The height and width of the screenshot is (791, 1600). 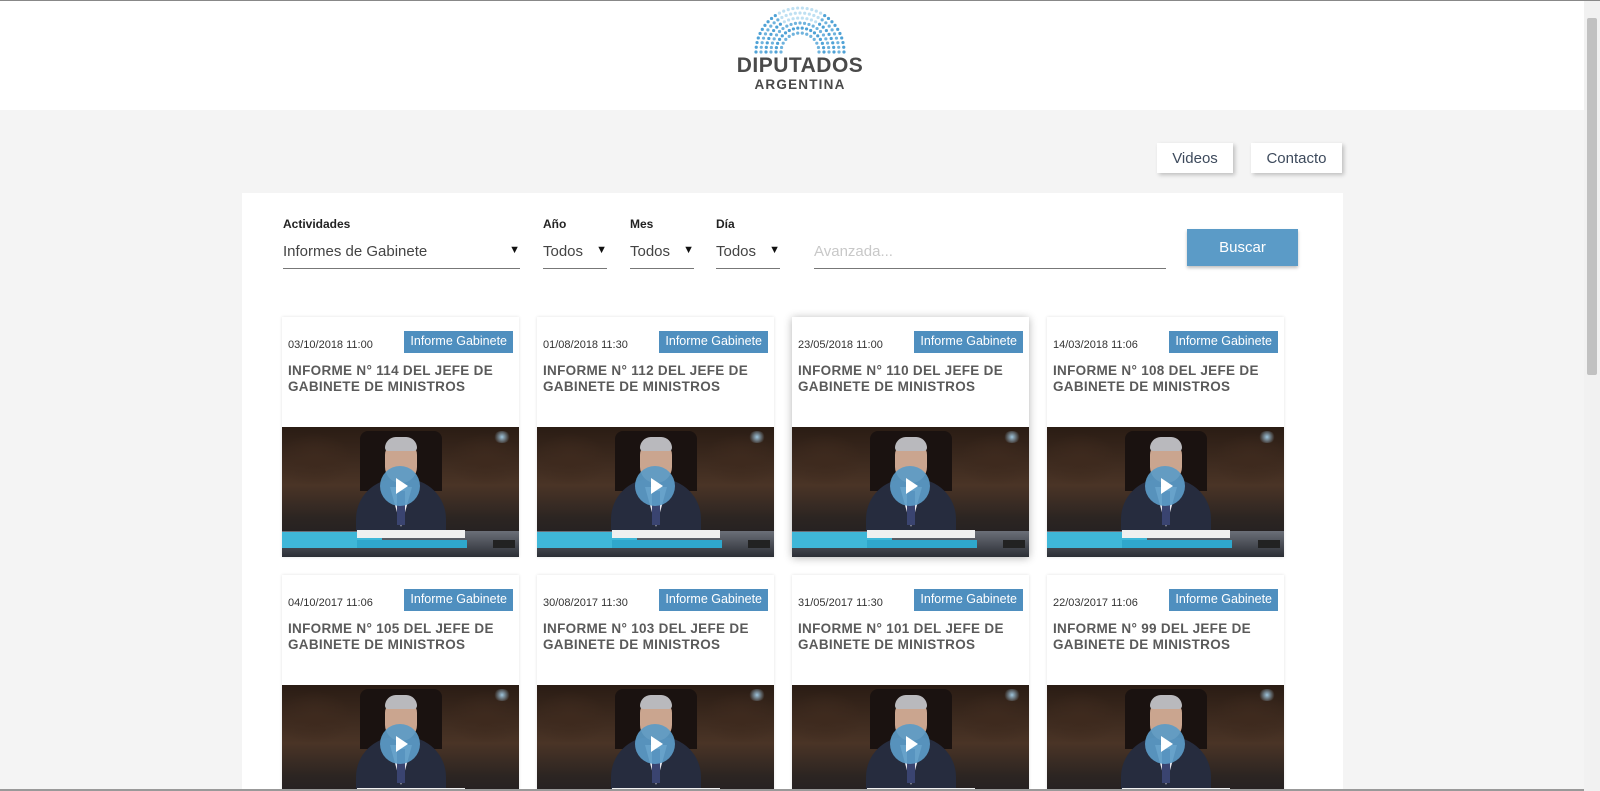 I want to click on mes-value: Todos, so click(x=650, y=251).